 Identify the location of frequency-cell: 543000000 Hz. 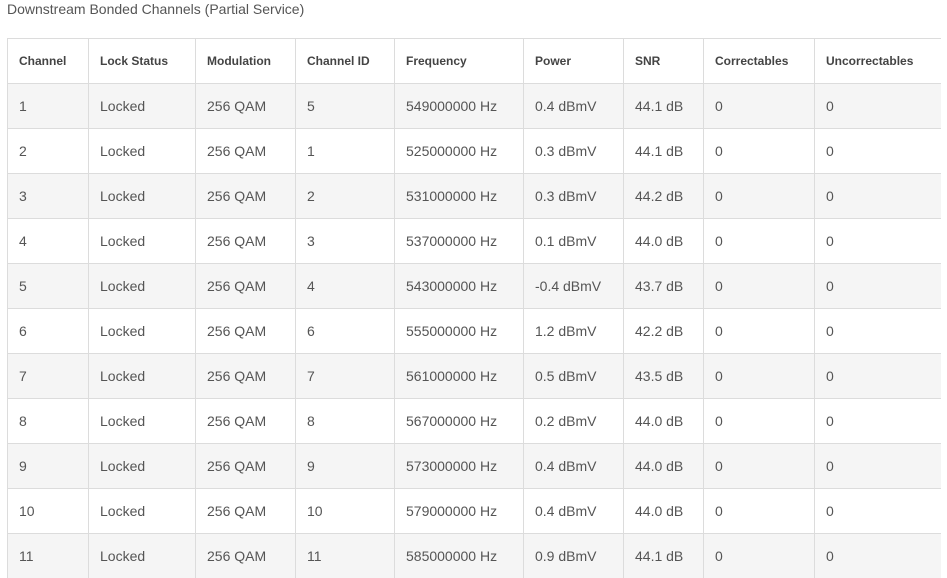
(459, 286).